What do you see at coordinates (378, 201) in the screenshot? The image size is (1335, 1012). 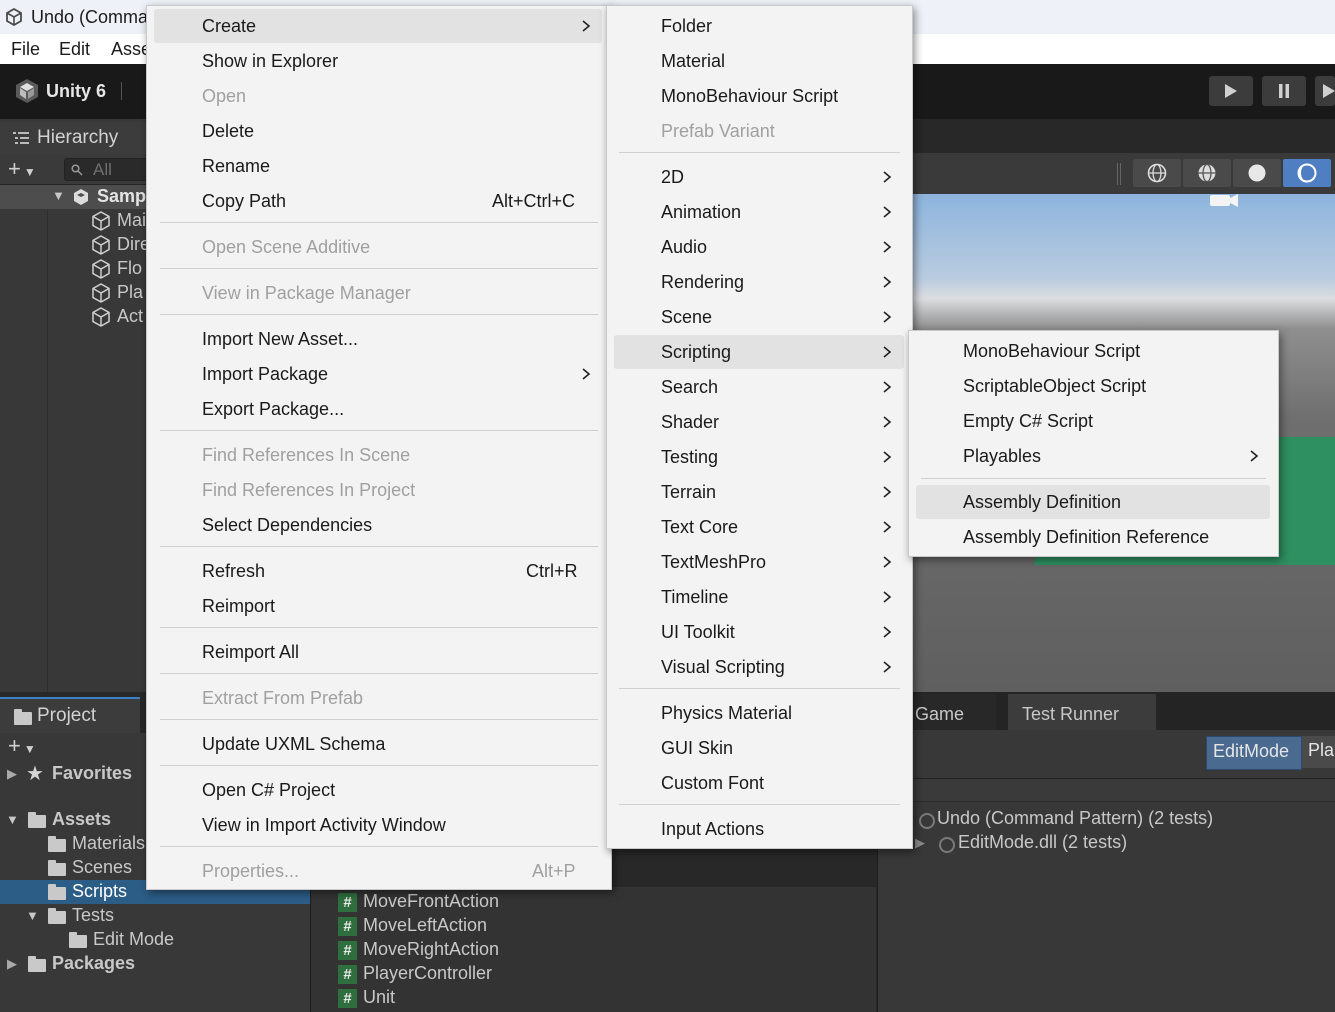 I see `menu-item-copy-path: Copy Path Alt+Ctrl+C` at bounding box center [378, 201].